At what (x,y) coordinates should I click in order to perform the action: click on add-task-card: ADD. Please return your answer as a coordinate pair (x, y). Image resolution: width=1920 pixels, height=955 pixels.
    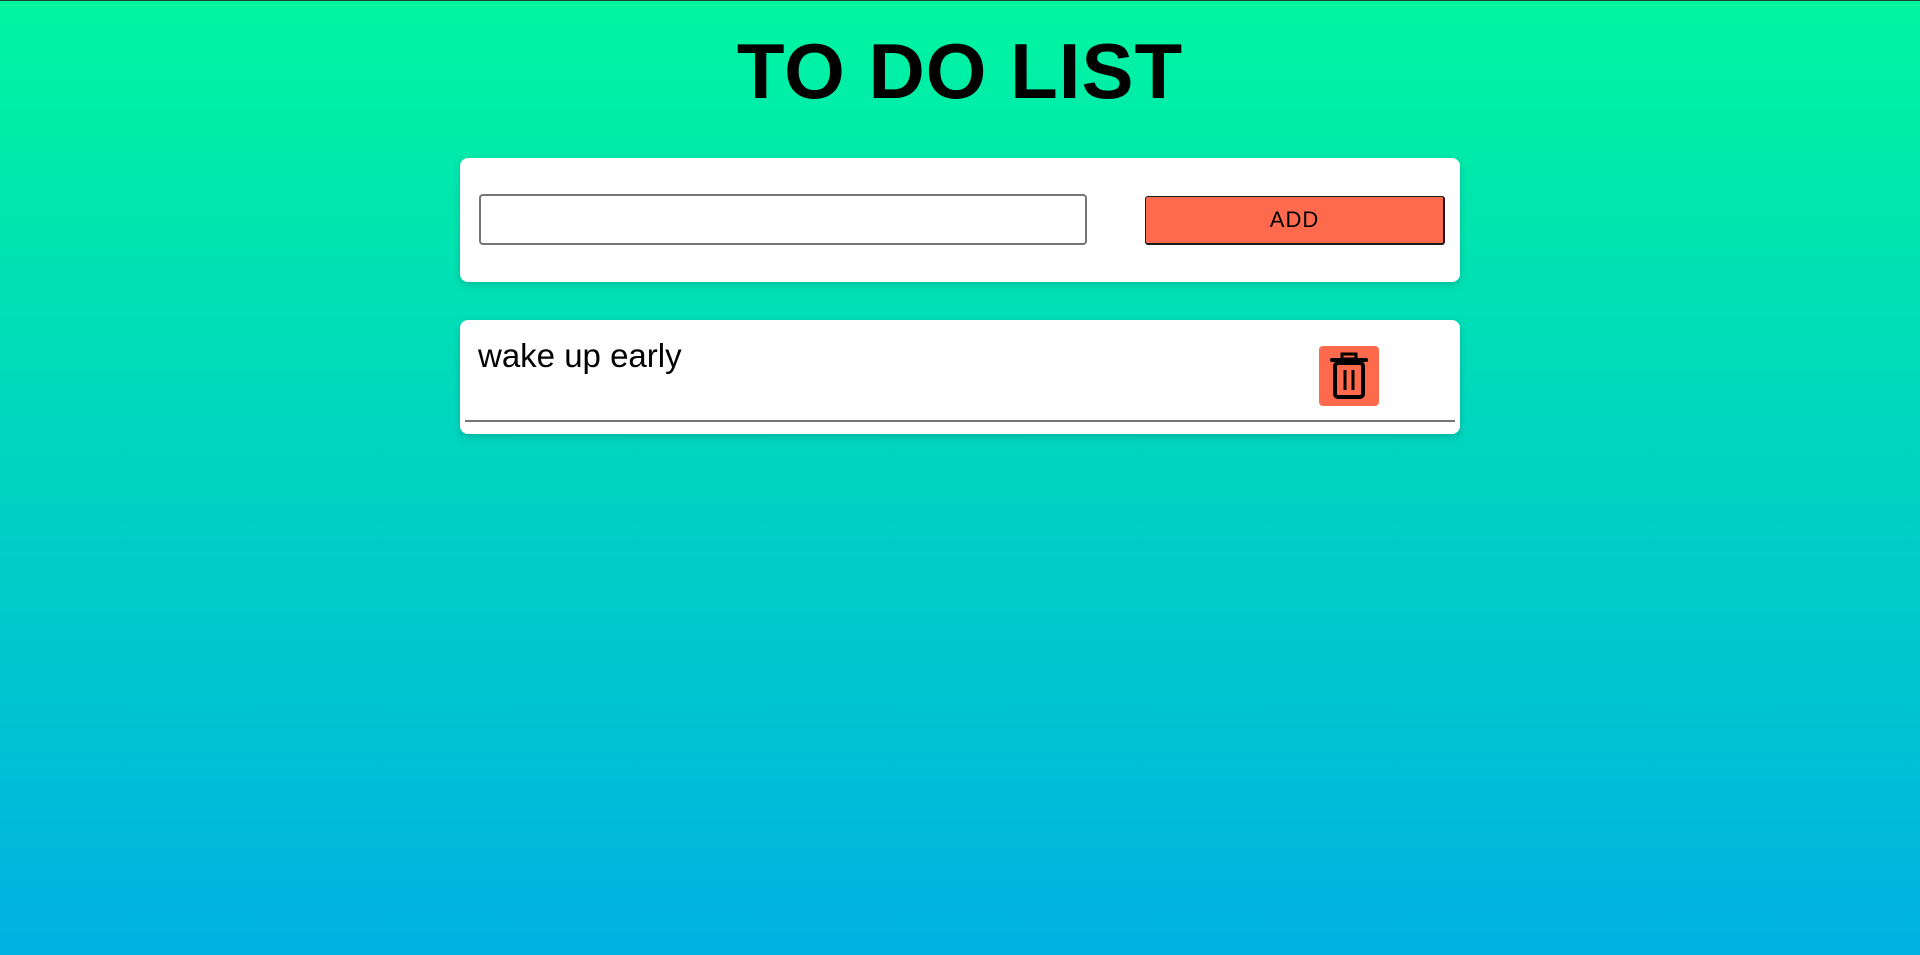
    Looking at the image, I should click on (960, 220).